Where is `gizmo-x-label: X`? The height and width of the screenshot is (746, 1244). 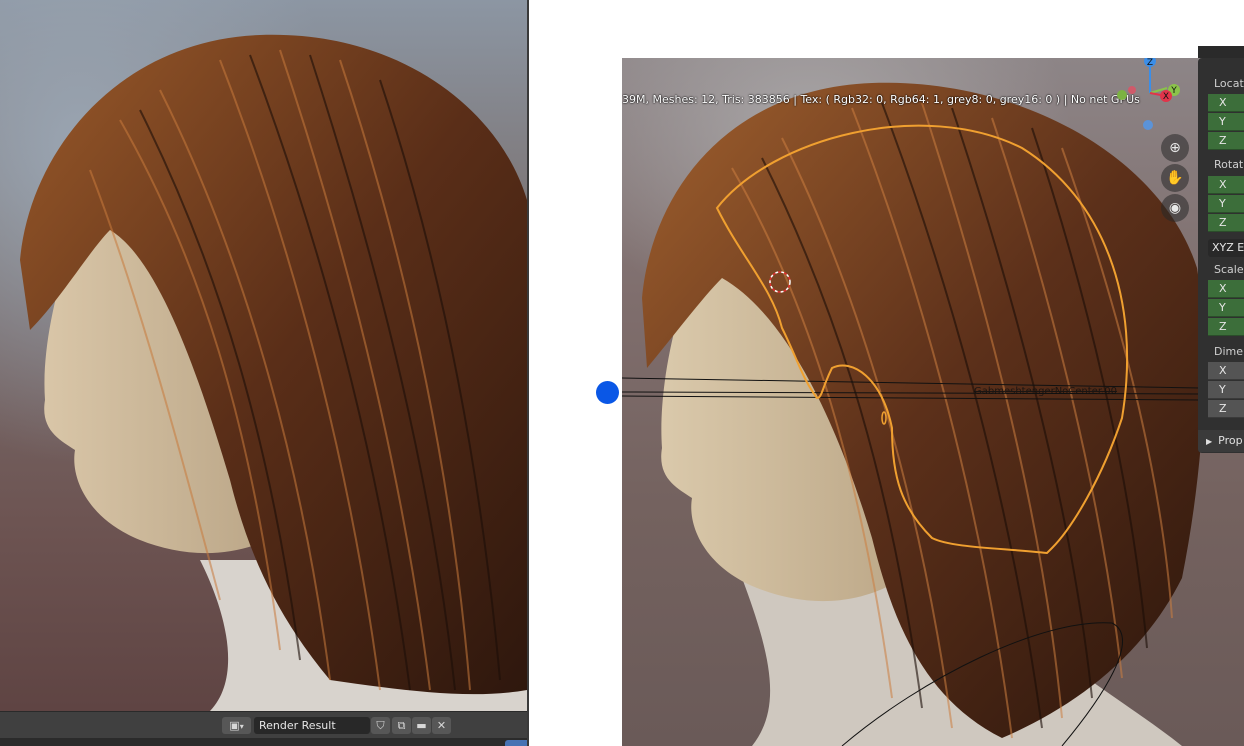
gizmo-x-label: X is located at coordinates (1166, 97).